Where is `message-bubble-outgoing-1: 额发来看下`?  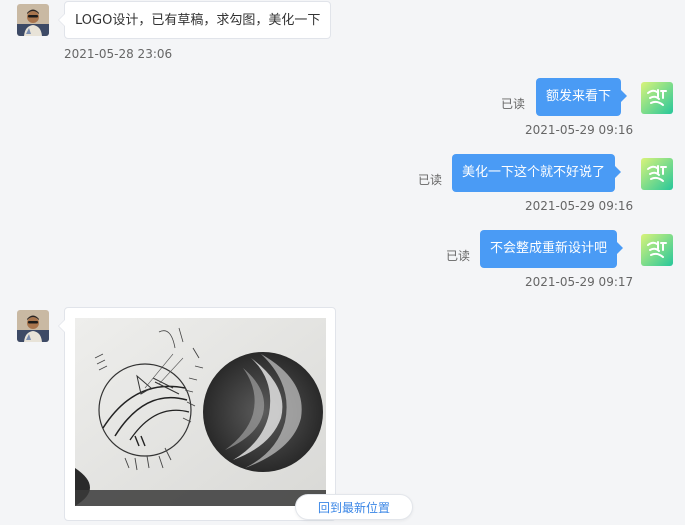 message-bubble-outgoing-1: 额发来看下 is located at coordinates (582, 97).